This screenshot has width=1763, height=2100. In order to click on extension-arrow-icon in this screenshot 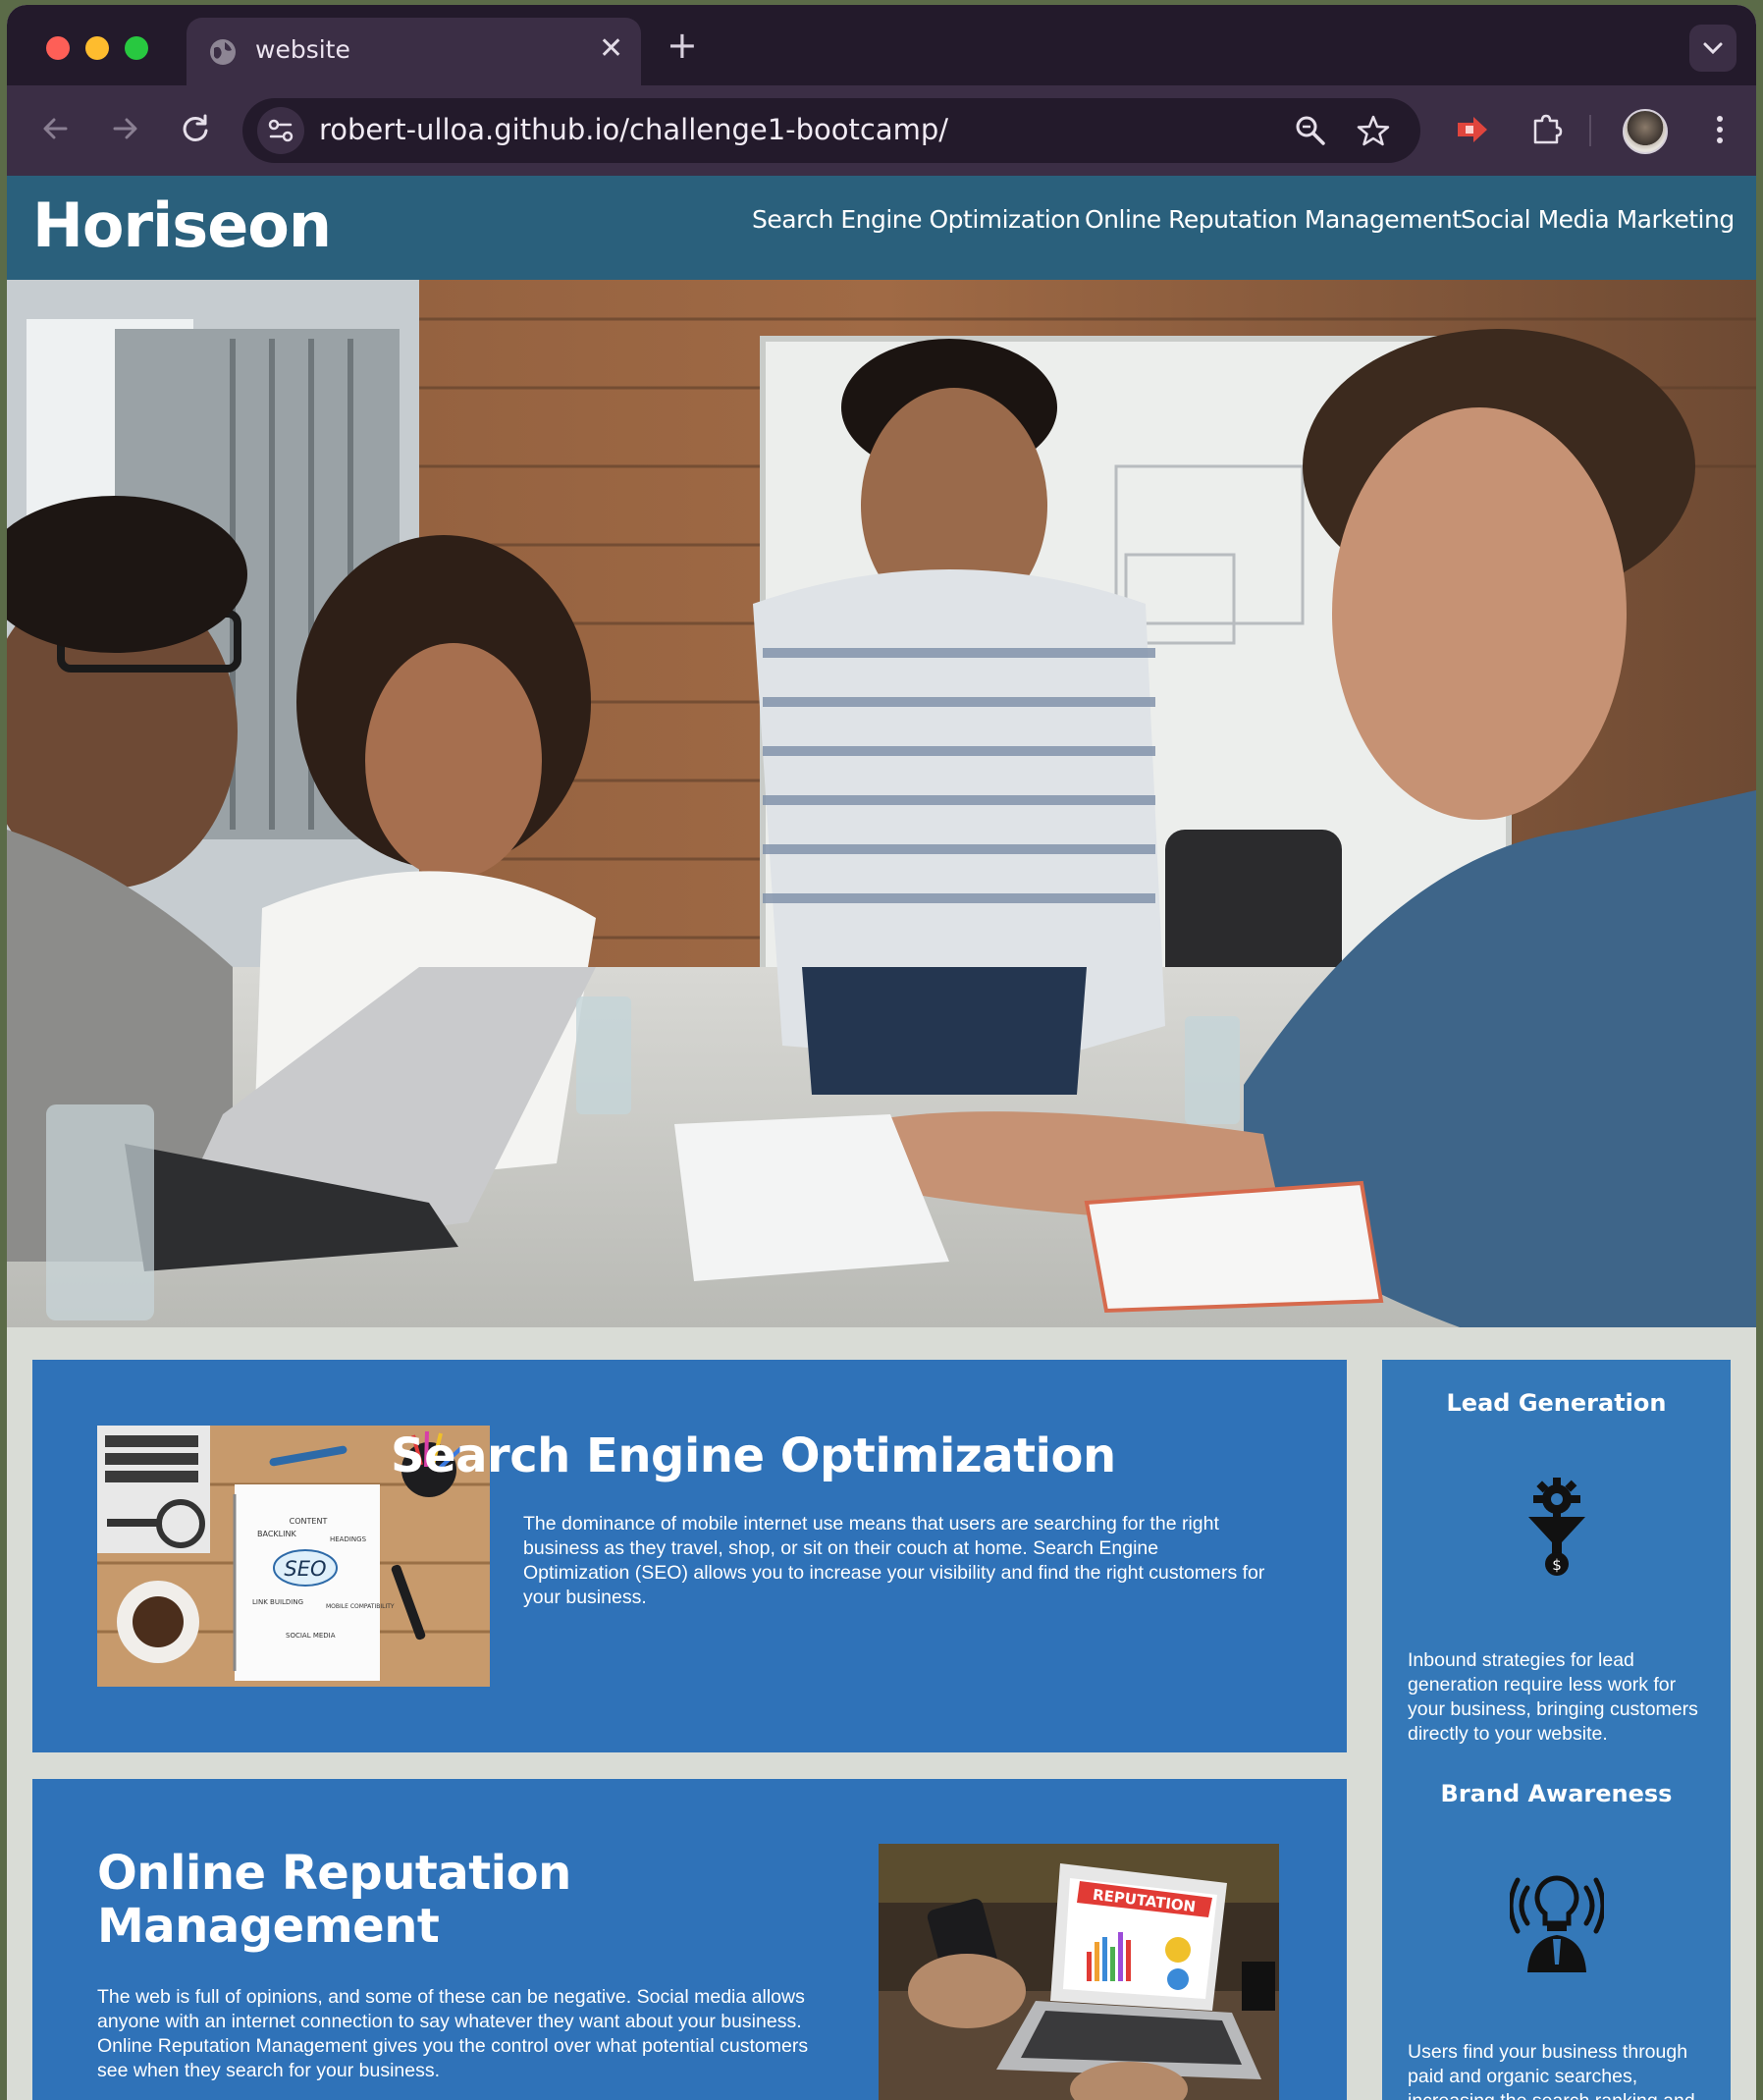, I will do `click(1472, 129)`.